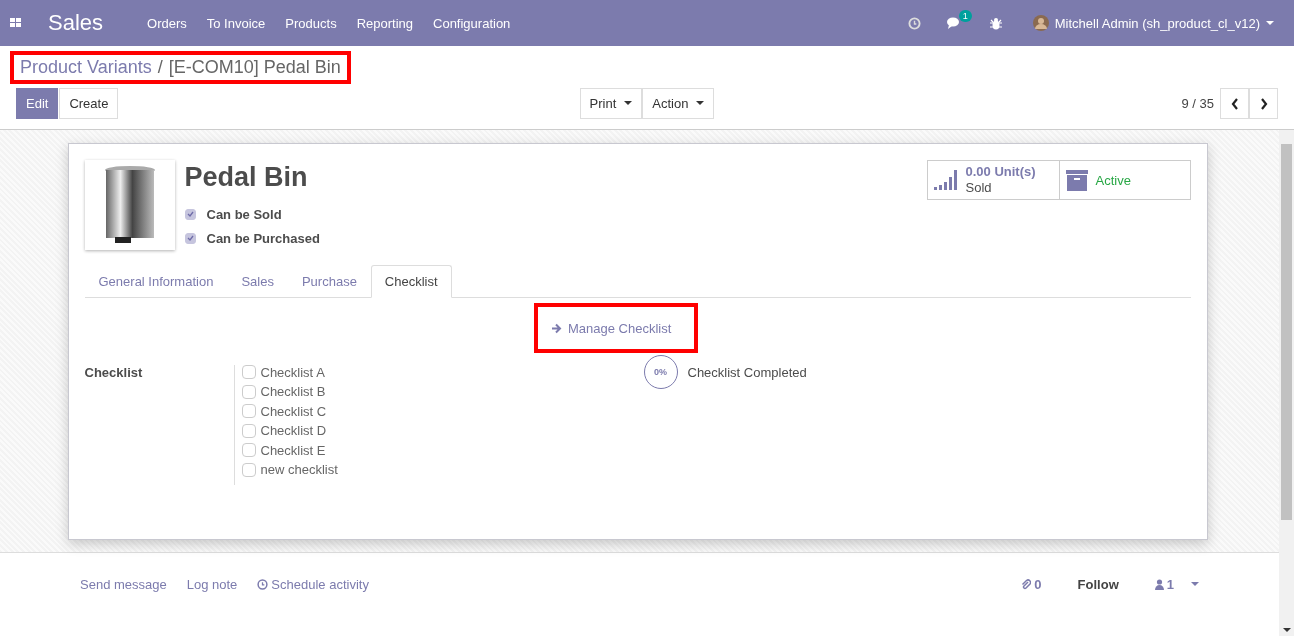  What do you see at coordinates (411, 281) in the screenshot?
I see `tab: Checklist` at bounding box center [411, 281].